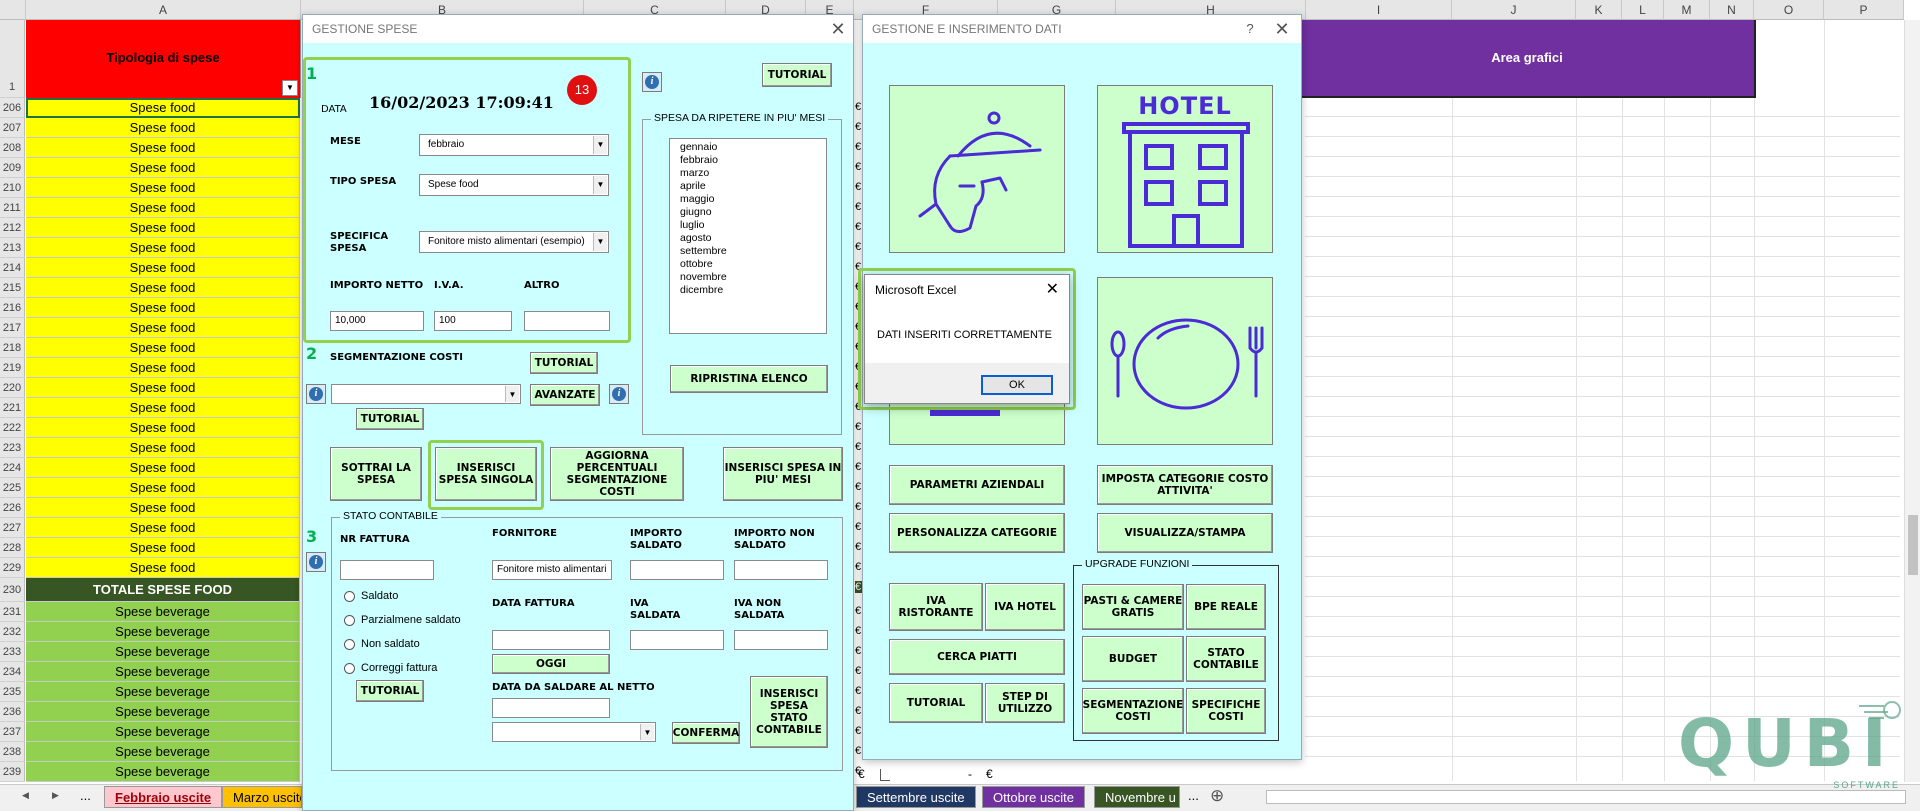 The image size is (1920, 811). Describe the element at coordinates (1250, 29) in the screenshot. I see `gestione-dati-help-icon: ?` at that location.